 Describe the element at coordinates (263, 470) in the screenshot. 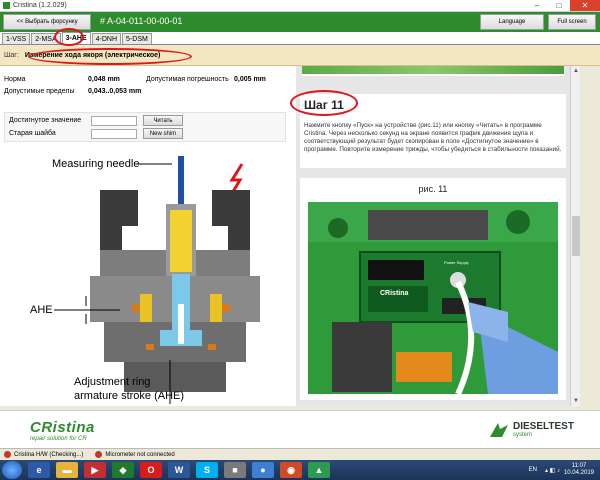

I see `app-icon-9: ●` at that location.